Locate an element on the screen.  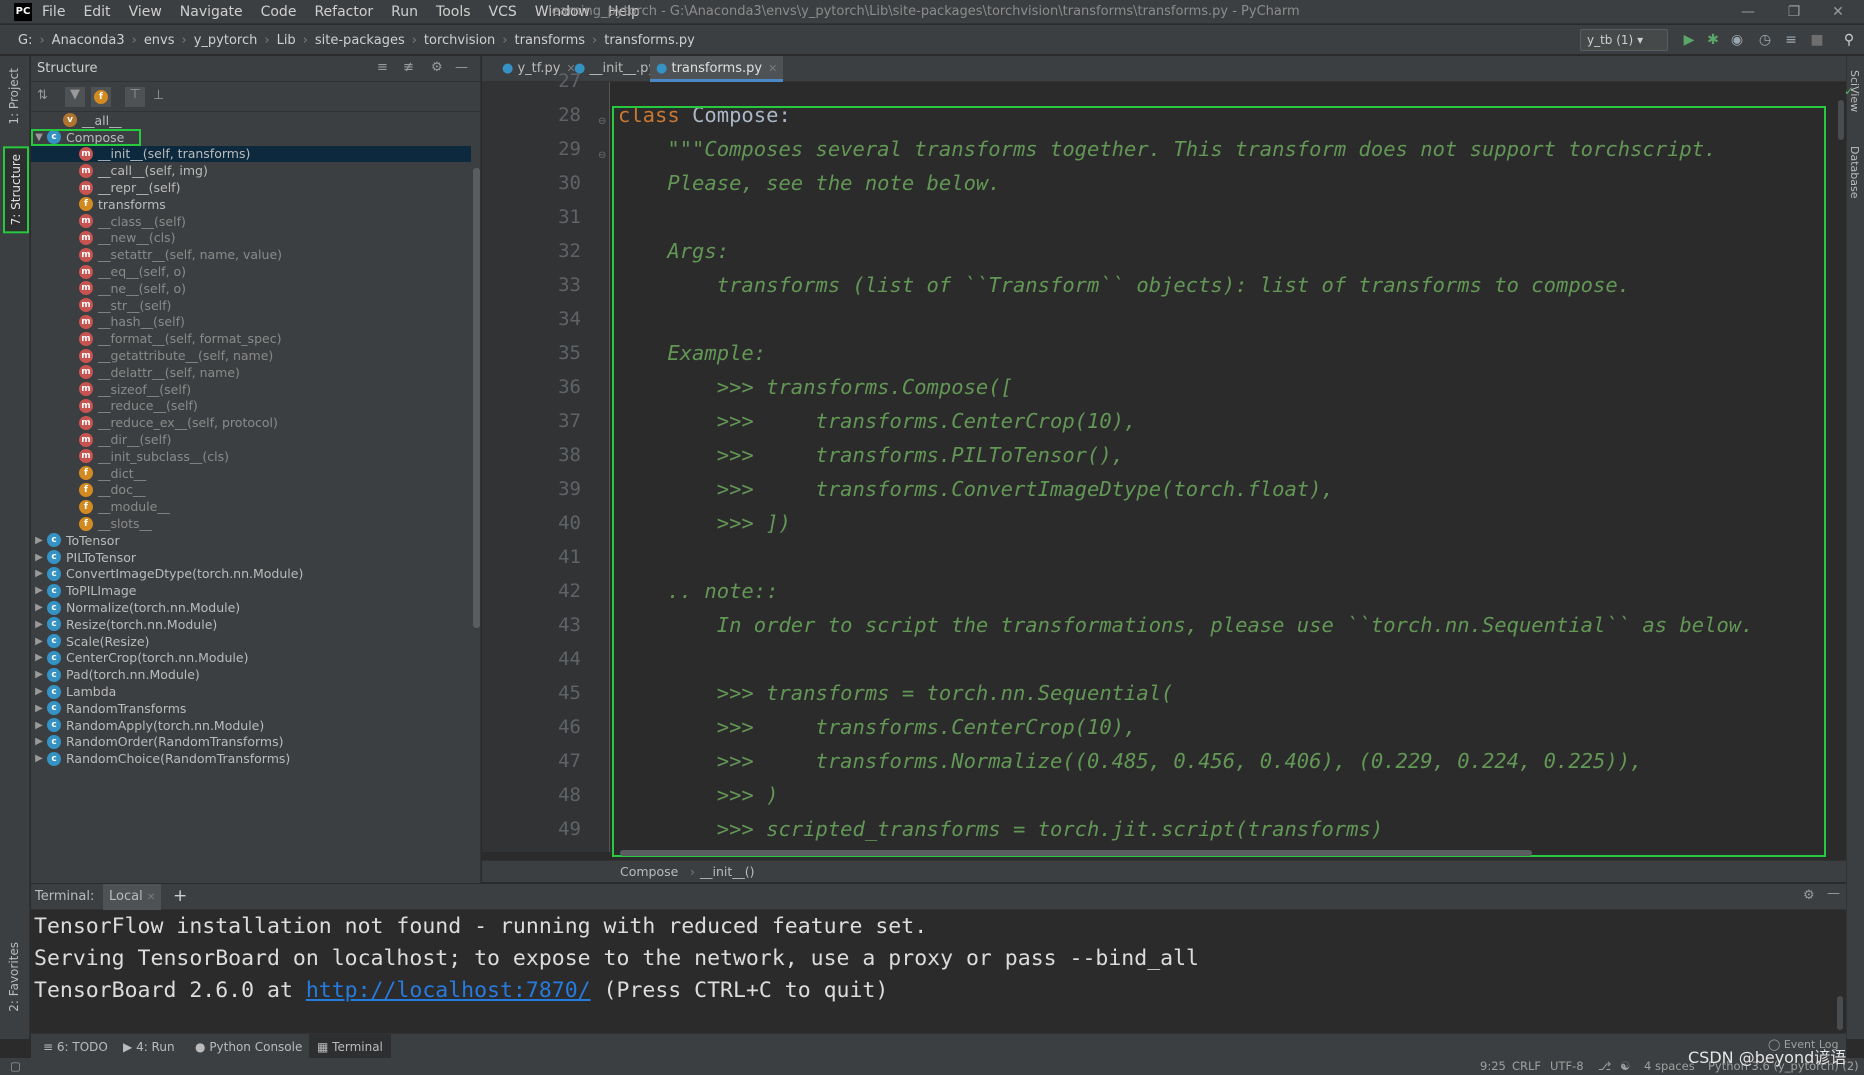
caret-position: 9:25 is located at coordinates (1493, 1066).